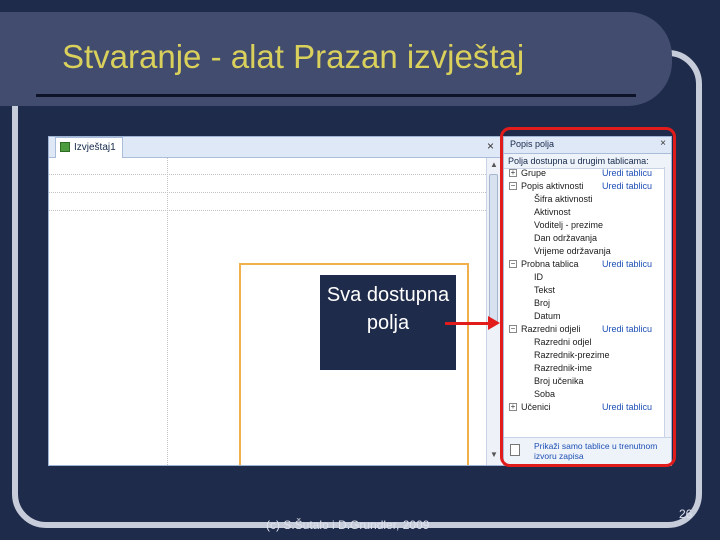 The image size is (720, 540). I want to click on report-tab-bar: Izvještaj1 ×, so click(274, 147).